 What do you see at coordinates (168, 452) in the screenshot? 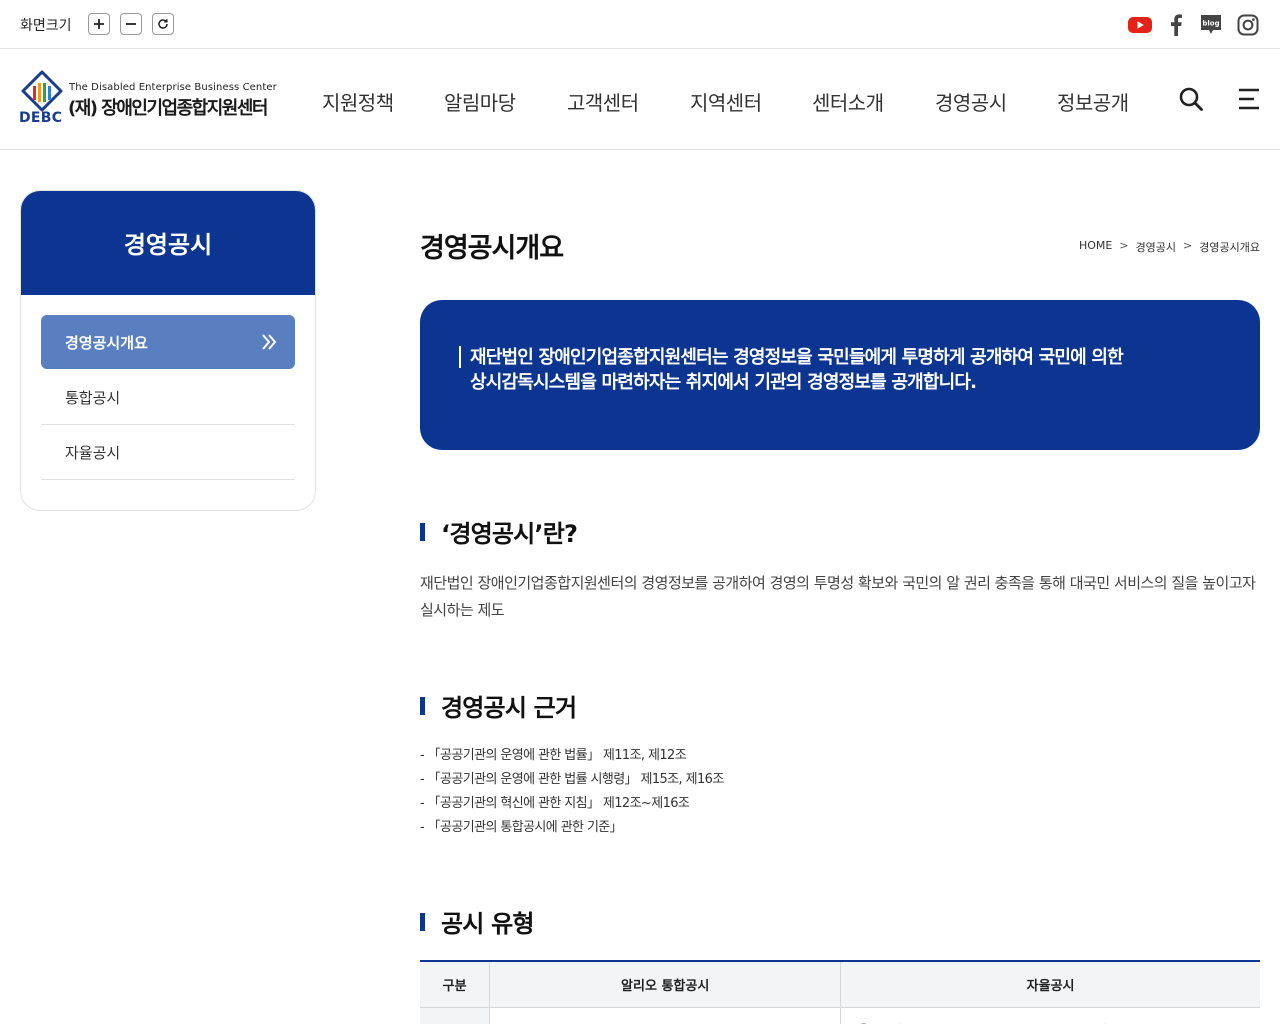
I see `side-item-voluntary: 자율공시` at bounding box center [168, 452].